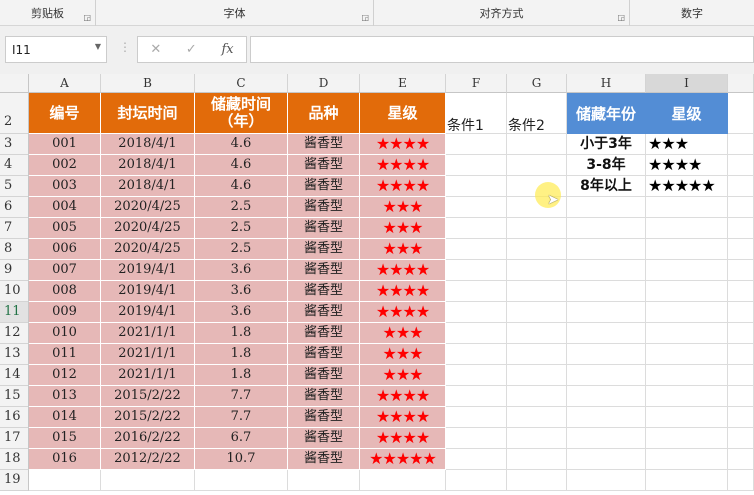 The width and height of the screenshot is (754, 495). Describe the element at coordinates (241, 417) in the screenshot. I see `cell-years: 7.7` at that location.